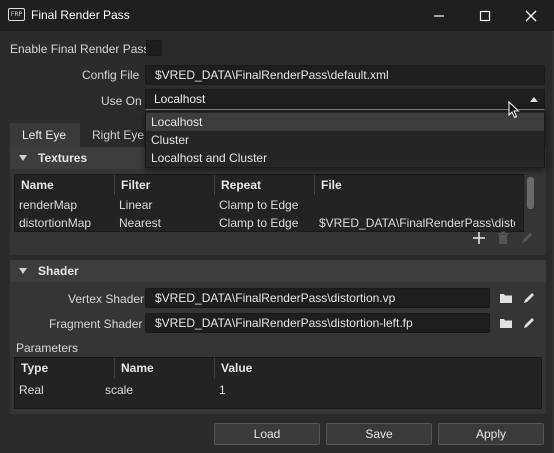 This screenshot has width=554, height=453. I want to click on load-button: Load, so click(267, 434).